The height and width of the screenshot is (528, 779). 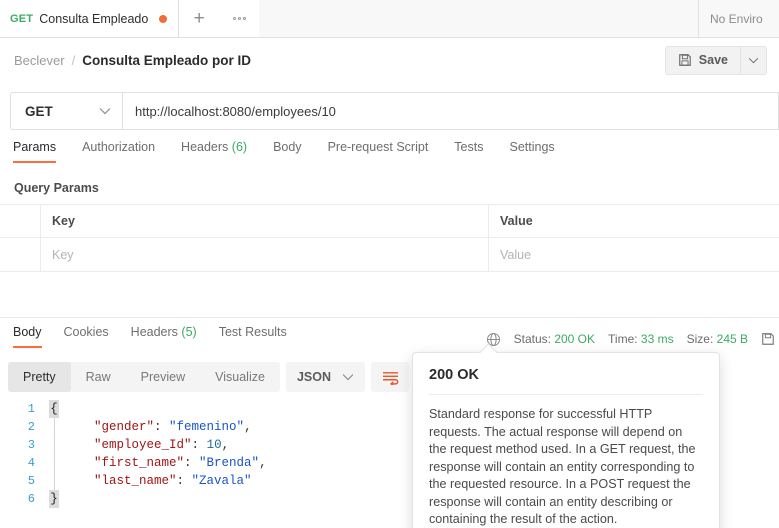 What do you see at coordinates (732, 339) in the screenshot?
I see `size-value: 245 B` at bounding box center [732, 339].